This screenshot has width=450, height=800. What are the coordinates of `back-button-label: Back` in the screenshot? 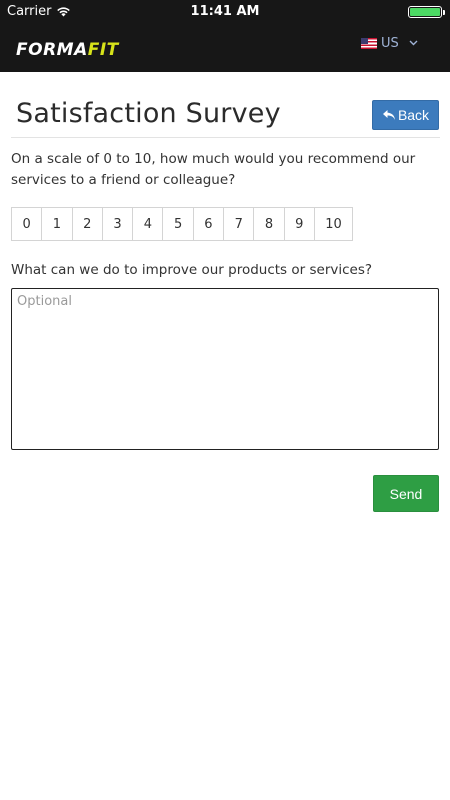 It's located at (413, 115).